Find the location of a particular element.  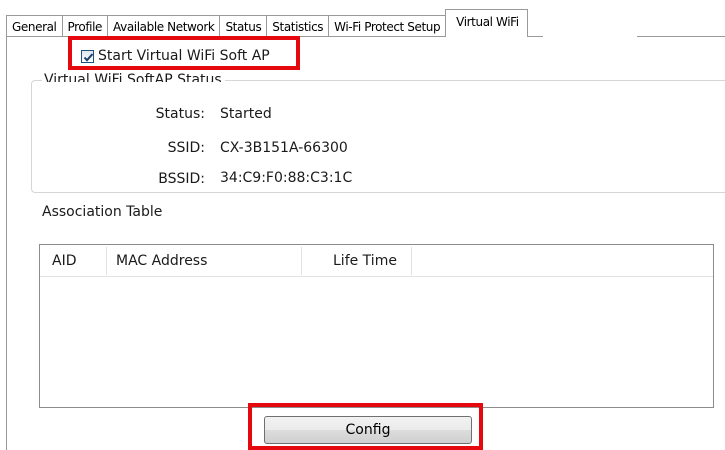

softap-status-group-title: Virtual WiFi SoftAP Status is located at coordinates (133, 77).